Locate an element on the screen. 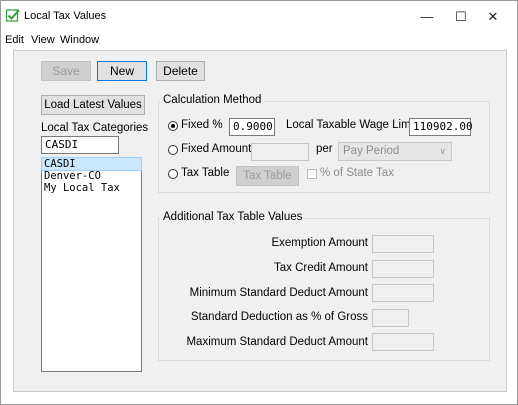 Image resolution: width=518 pixels, height=405 pixels. percent-of-state-tax-checkbox is located at coordinates (312, 174).